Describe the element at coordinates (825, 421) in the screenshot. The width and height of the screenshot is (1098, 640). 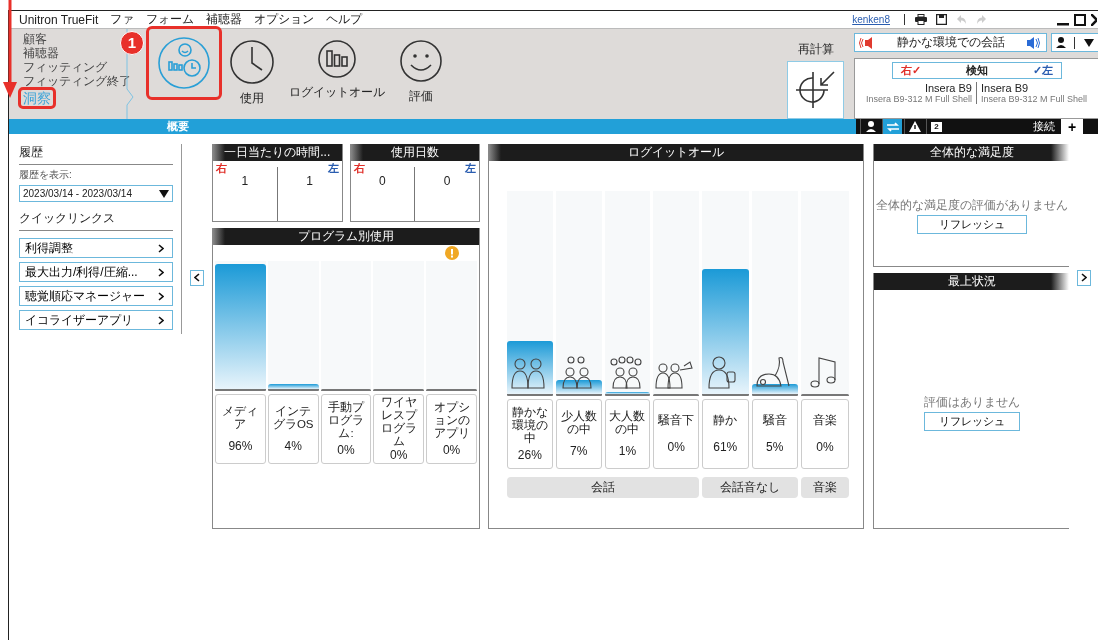
I see `situation-name: 音楽` at that location.